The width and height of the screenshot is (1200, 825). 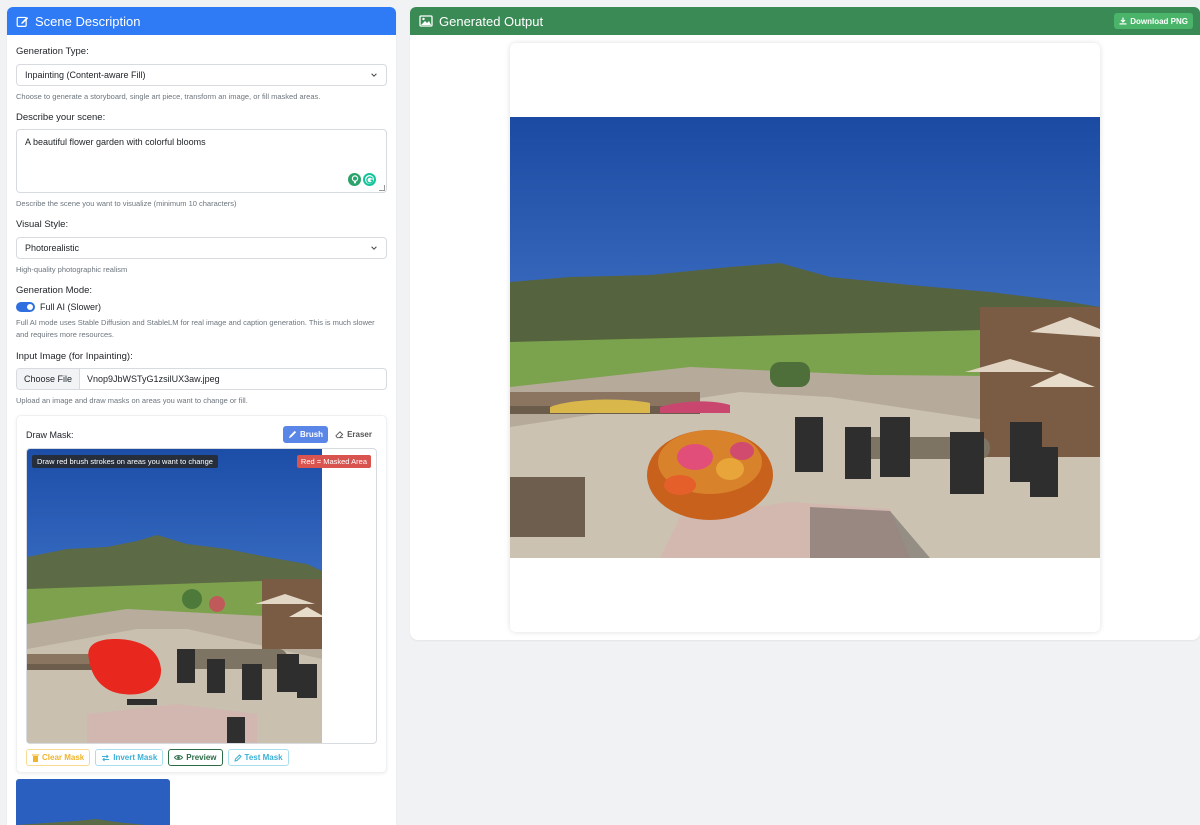 I want to click on download-png-label: Download PNG, so click(x=1159, y=21).